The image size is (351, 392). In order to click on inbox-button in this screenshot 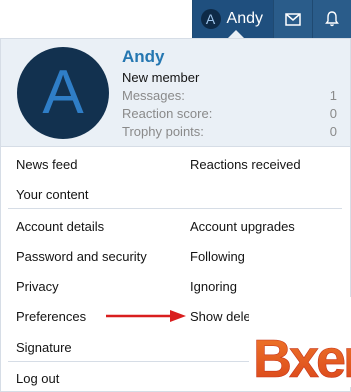, I will do `click(292, 19)`.